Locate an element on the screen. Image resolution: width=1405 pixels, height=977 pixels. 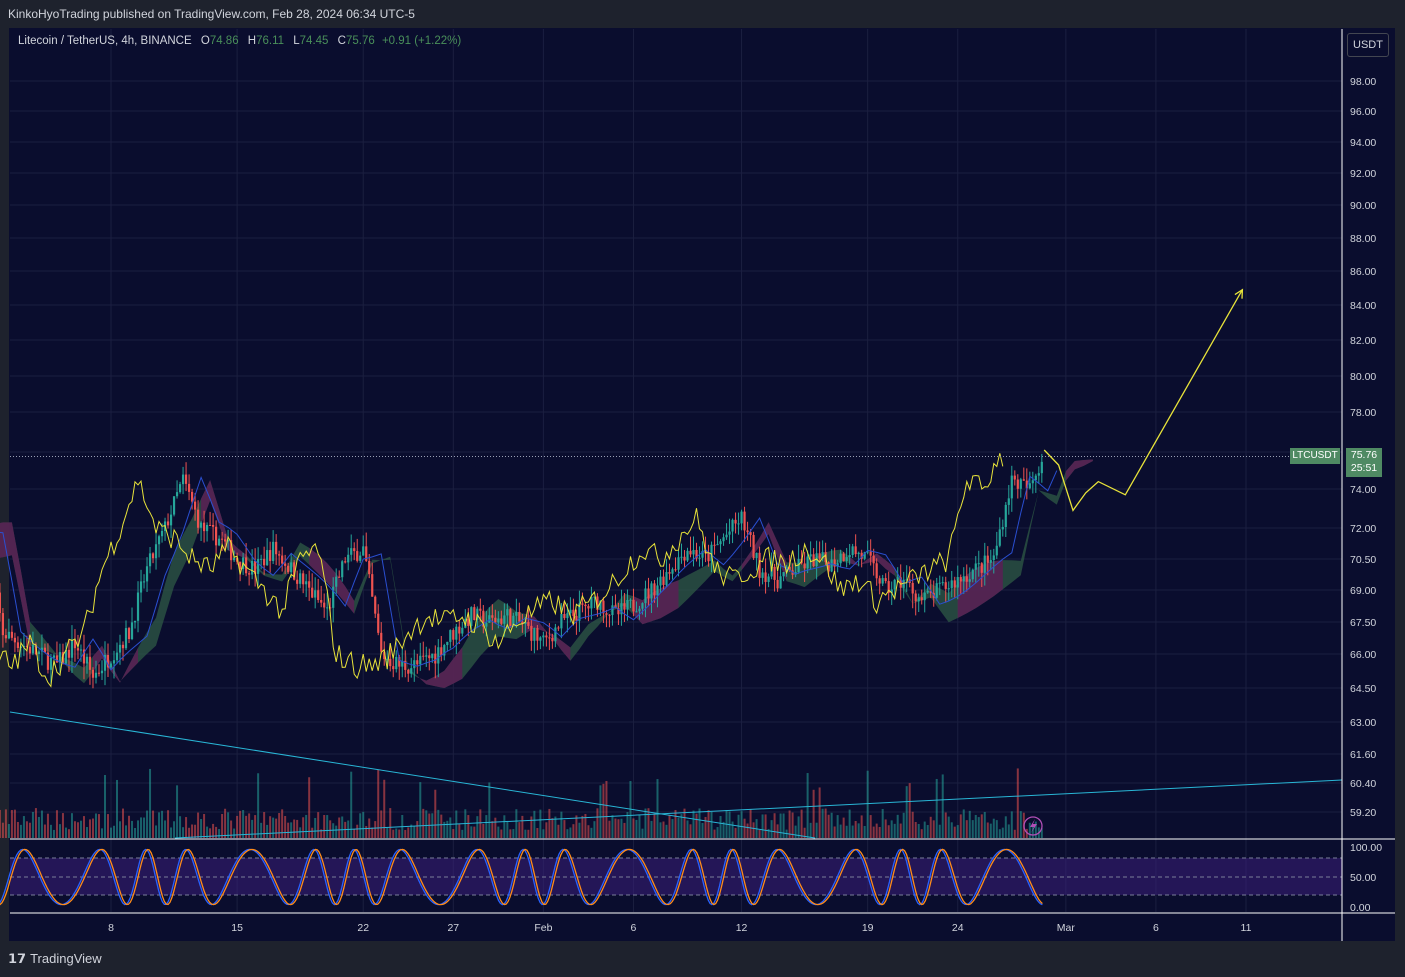
tradingview-logo: 𝟭𝟳 TradingView is located at coordinates (55, 959).